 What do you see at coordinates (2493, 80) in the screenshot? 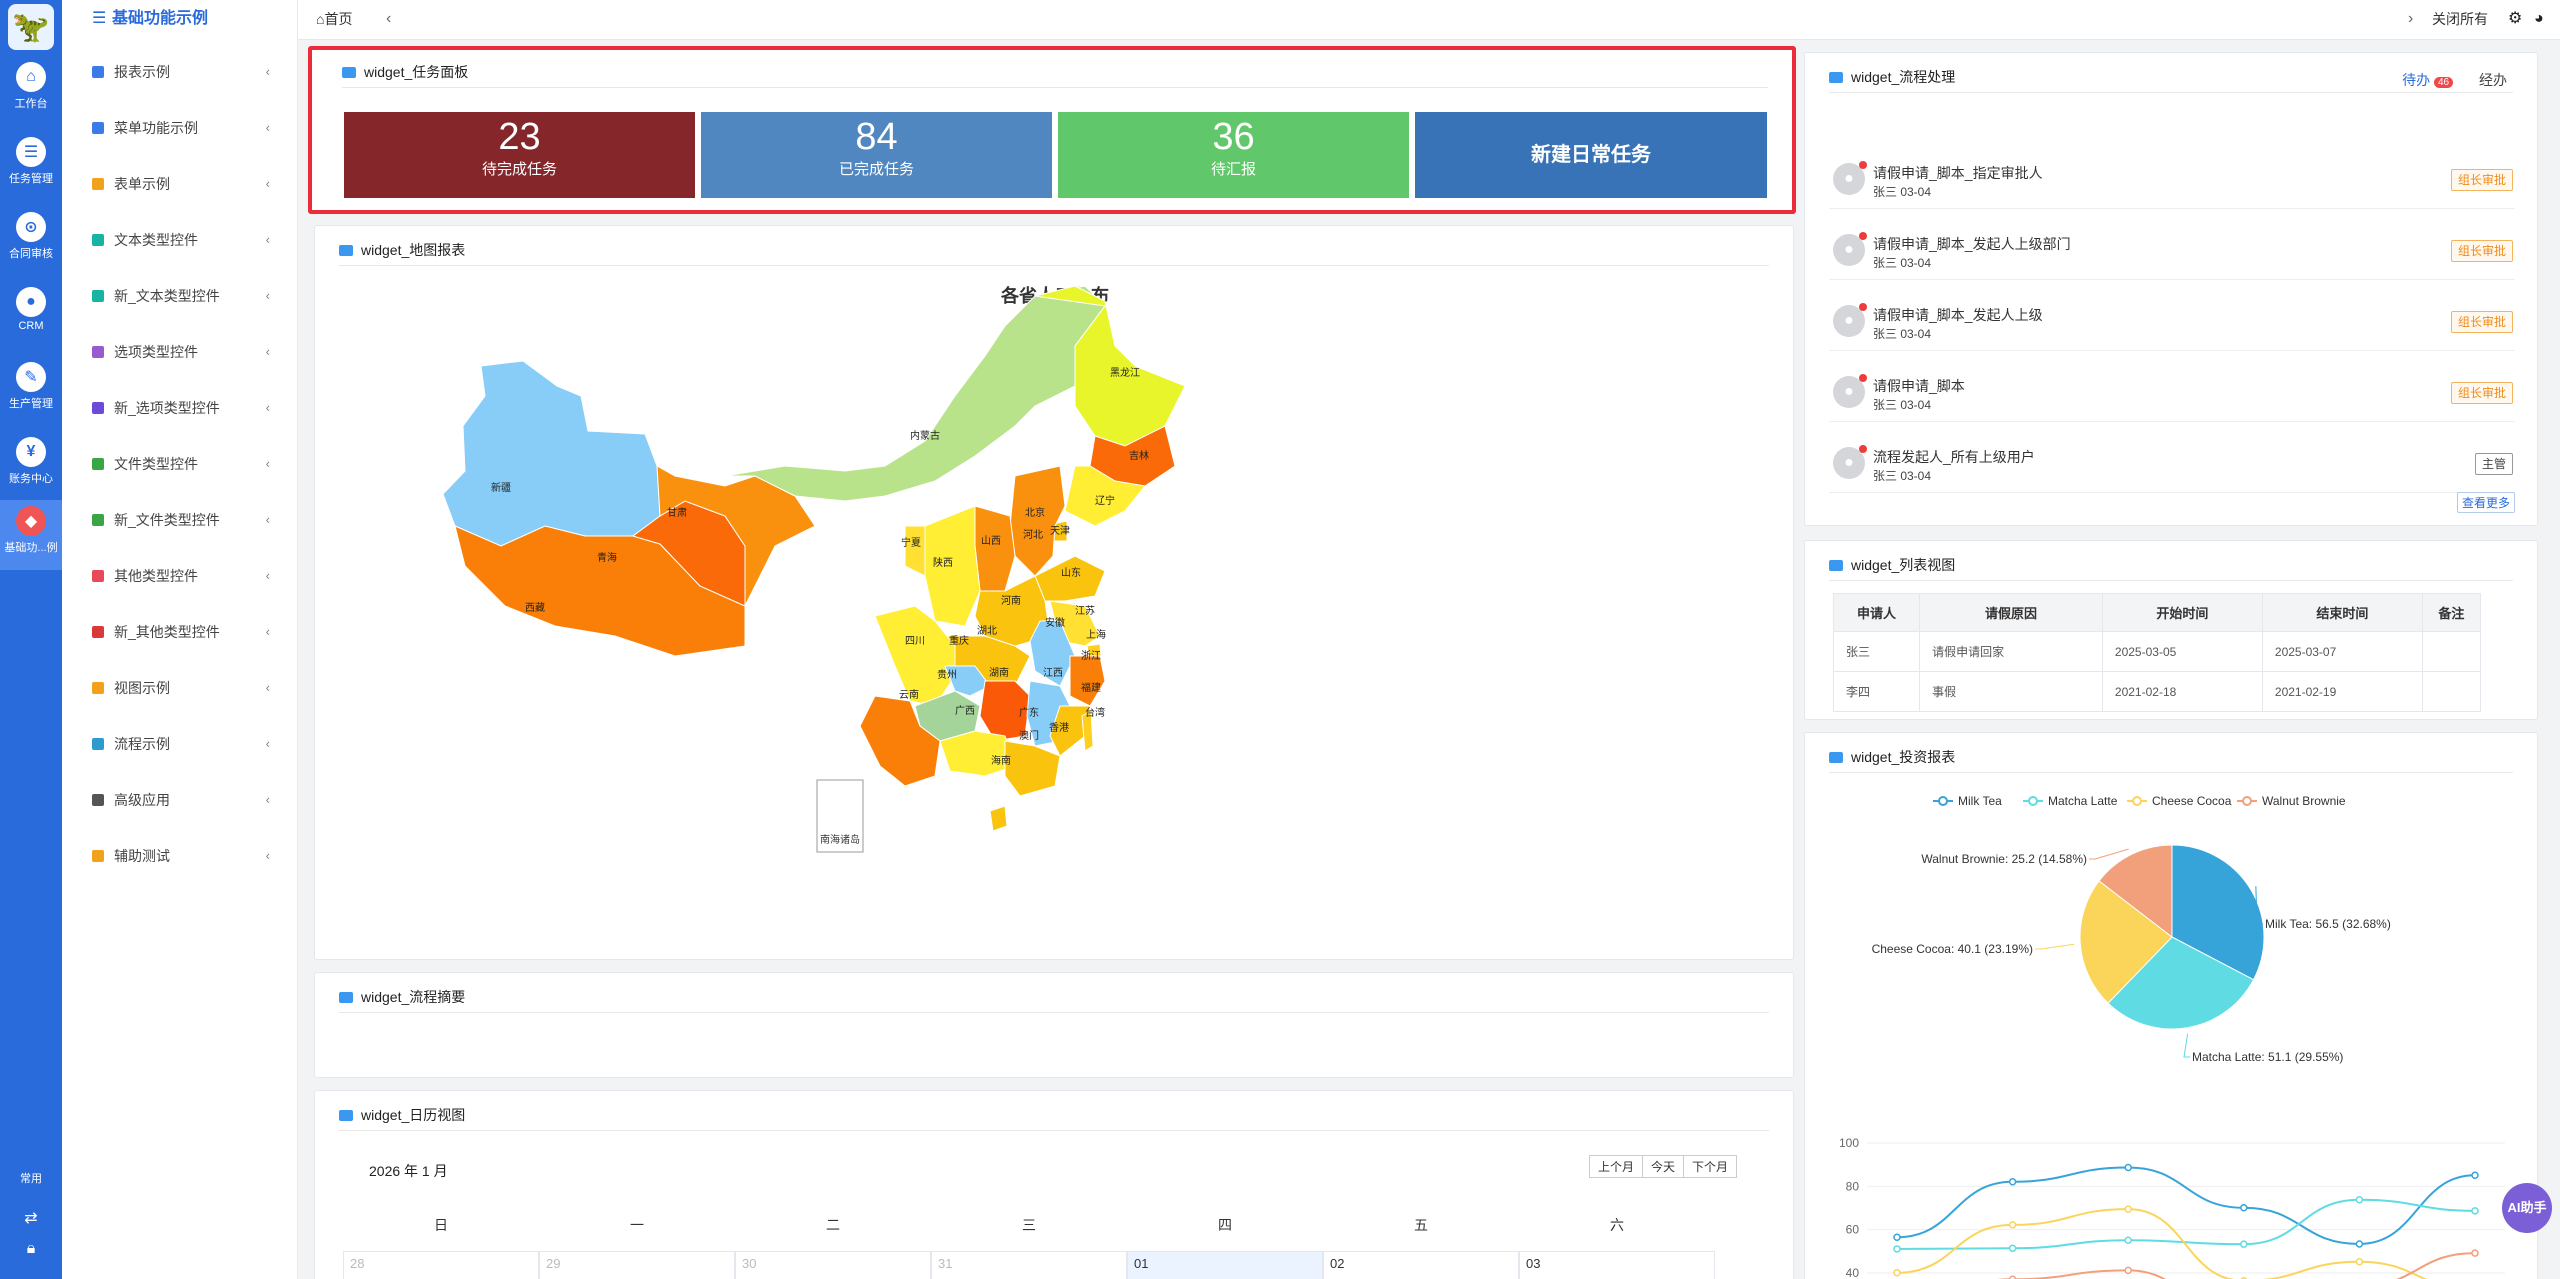
I see `tab-done: 经办` at bounding box center [2493, 80].